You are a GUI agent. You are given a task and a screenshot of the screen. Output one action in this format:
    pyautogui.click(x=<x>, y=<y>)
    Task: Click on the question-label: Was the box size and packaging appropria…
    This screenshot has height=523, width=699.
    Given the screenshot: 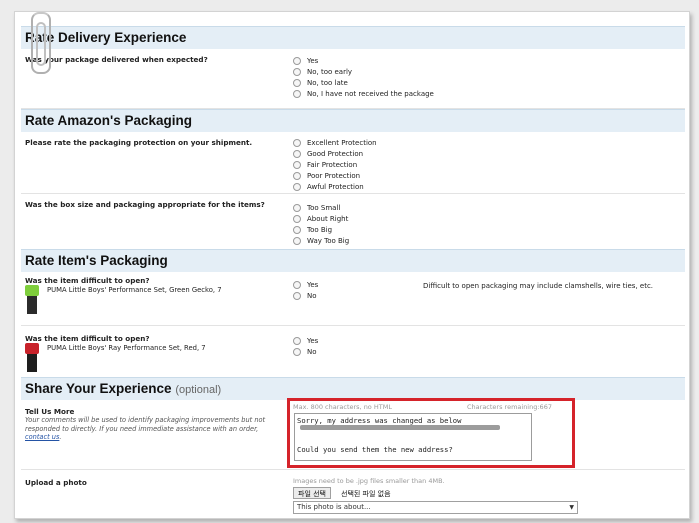 What is the action you would take?
    pyautogui.click(x=145, y=204)
    